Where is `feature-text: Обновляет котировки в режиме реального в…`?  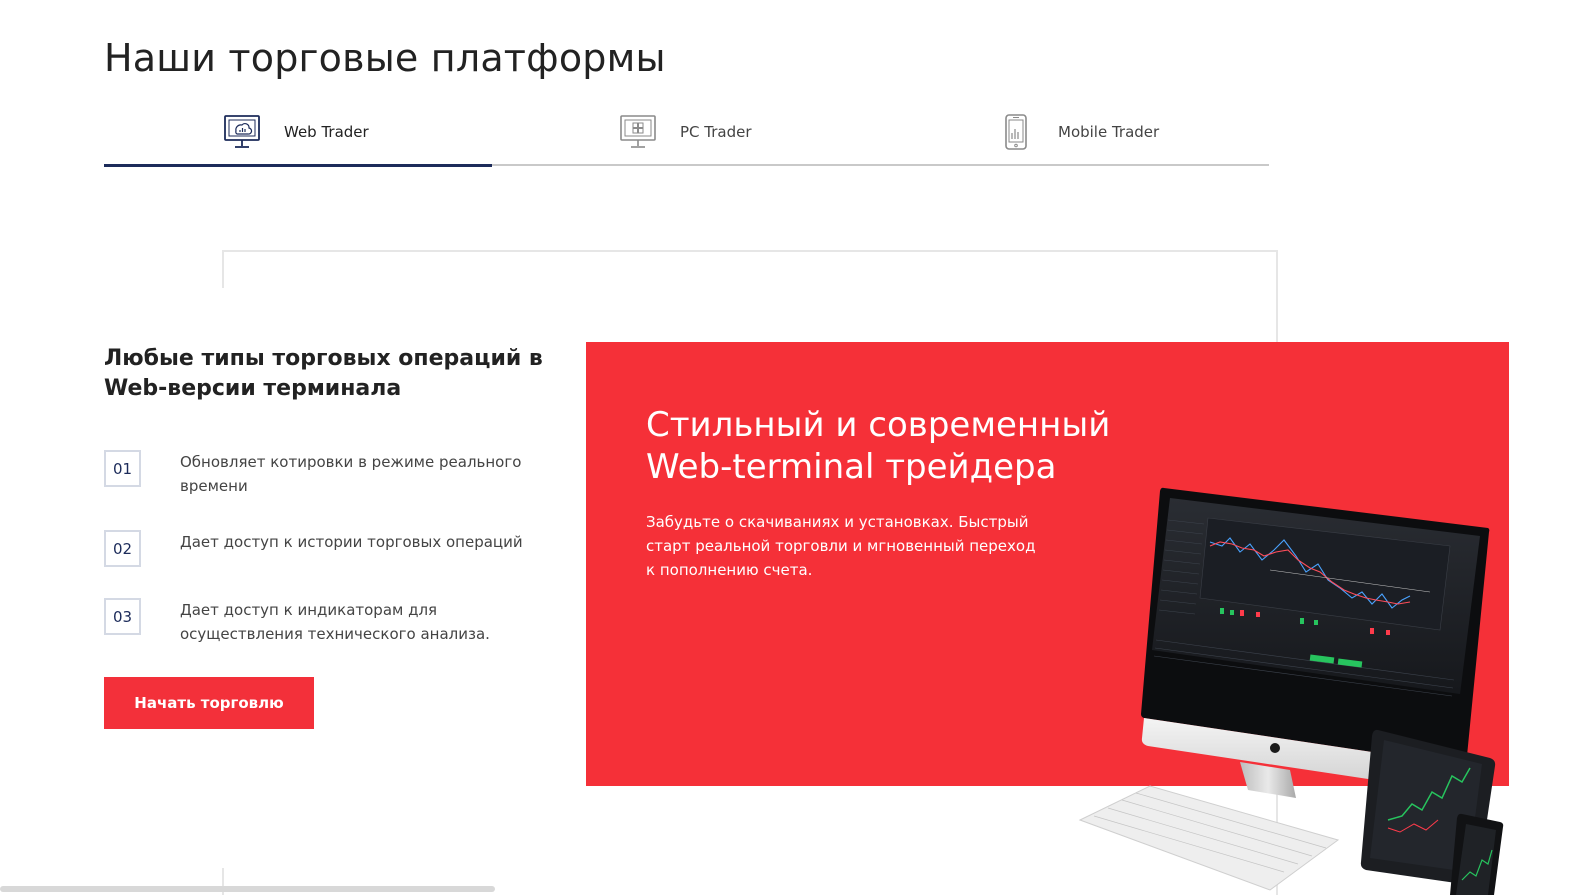 feature-text: Обновляет котировки в режиме реального в… is located at coordinates (351, 474).